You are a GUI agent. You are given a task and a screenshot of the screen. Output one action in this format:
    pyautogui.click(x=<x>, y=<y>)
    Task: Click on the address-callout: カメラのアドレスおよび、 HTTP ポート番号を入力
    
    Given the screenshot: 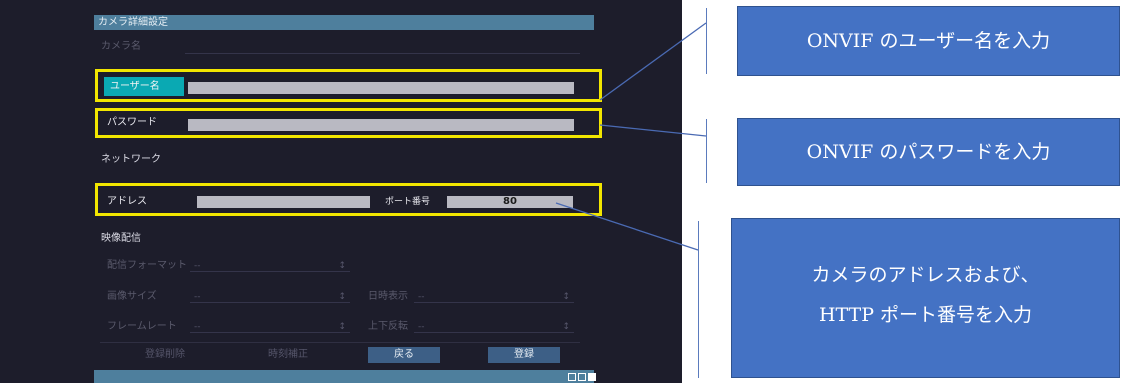 What is the action you would take?
    pyautogui.click(x=925, y=298)
    